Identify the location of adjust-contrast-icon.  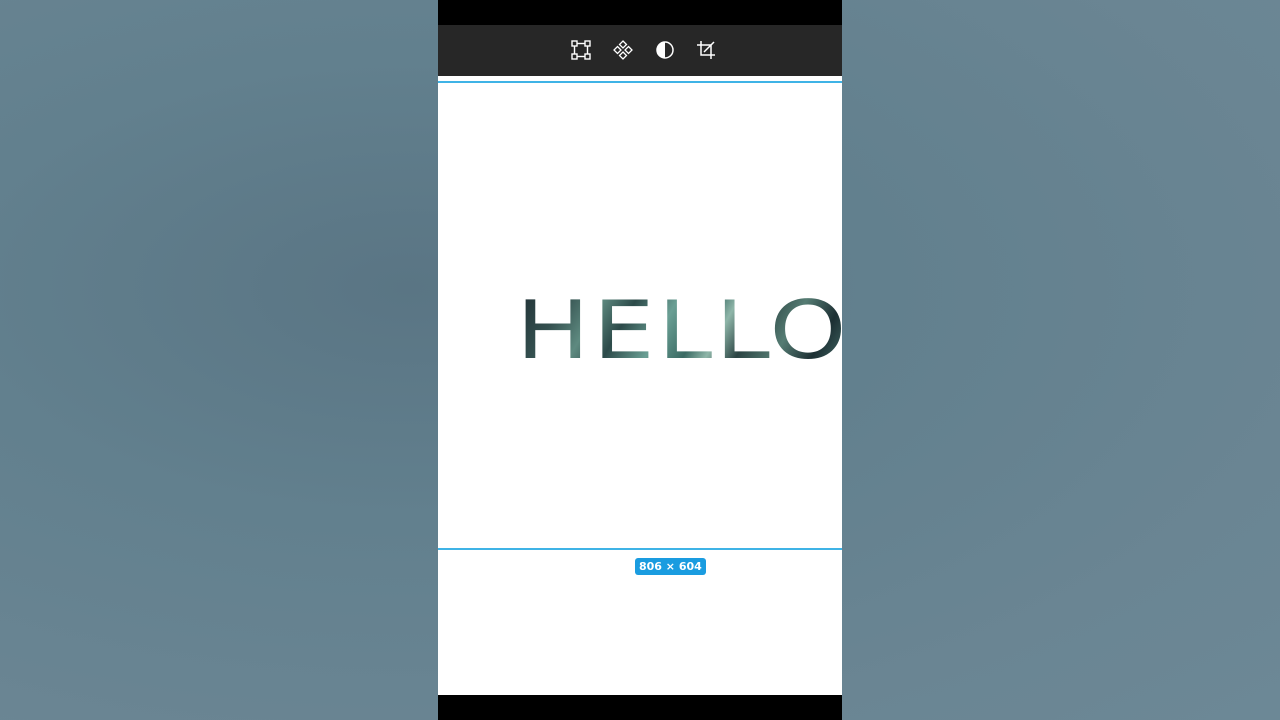
(665, 50).